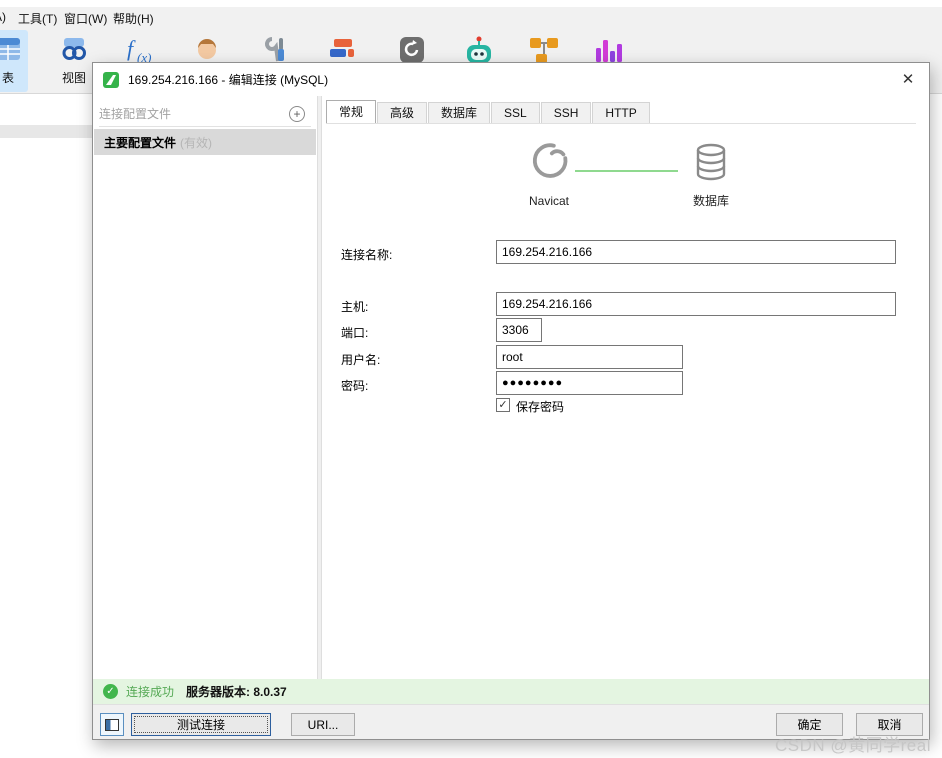 The width and height of the screenshot is (942, 758). I want to click on profile-status: (有效), so click(196, 142).